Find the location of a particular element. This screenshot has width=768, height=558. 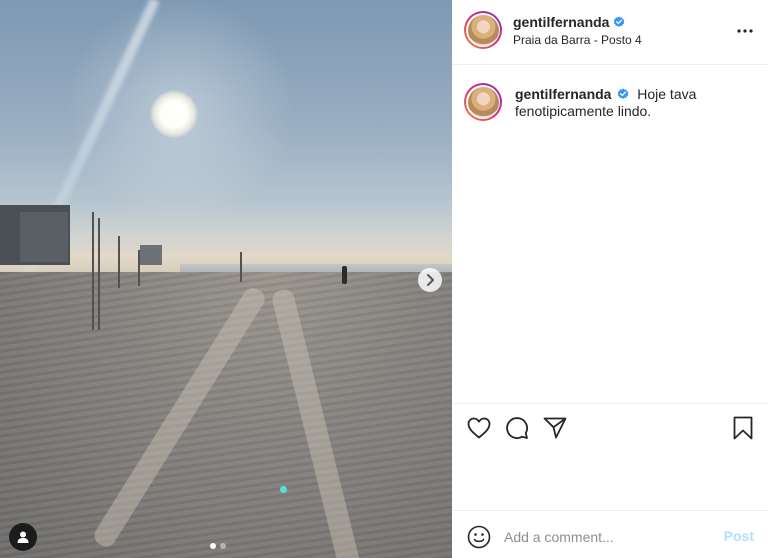

emoji-picker-button is located at coordinates (479, 537).